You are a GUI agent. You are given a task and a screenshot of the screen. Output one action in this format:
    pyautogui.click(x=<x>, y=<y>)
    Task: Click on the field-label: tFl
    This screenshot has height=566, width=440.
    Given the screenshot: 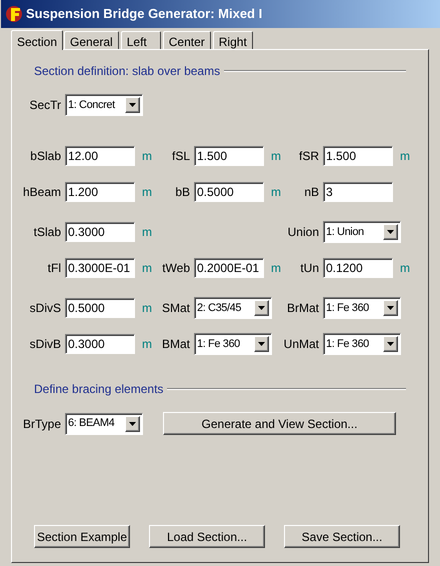 What is the action you would take?
    pyautogui.click(x=54, y=268)
    